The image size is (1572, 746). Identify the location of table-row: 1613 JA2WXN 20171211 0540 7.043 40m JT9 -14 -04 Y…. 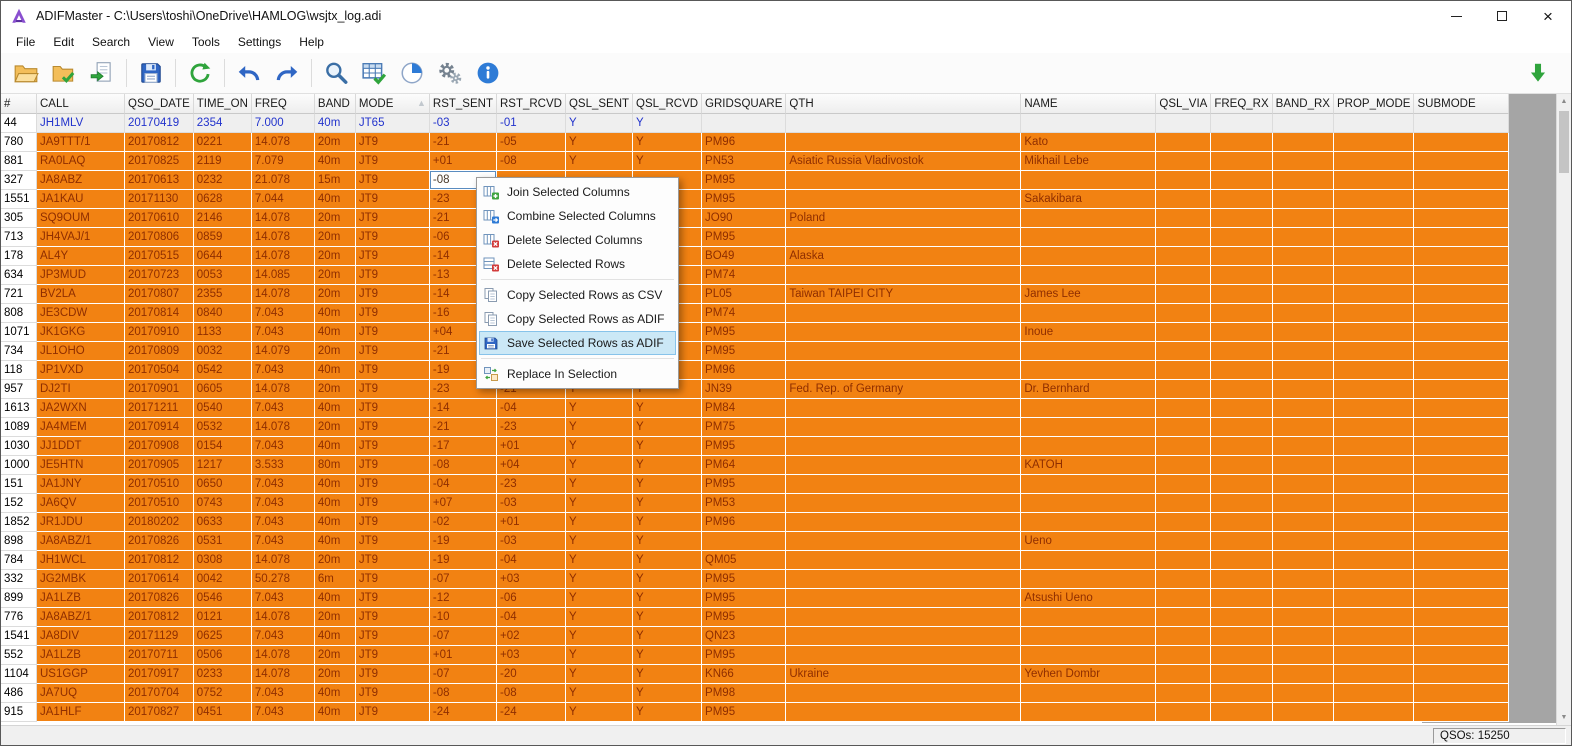
(755, 408).